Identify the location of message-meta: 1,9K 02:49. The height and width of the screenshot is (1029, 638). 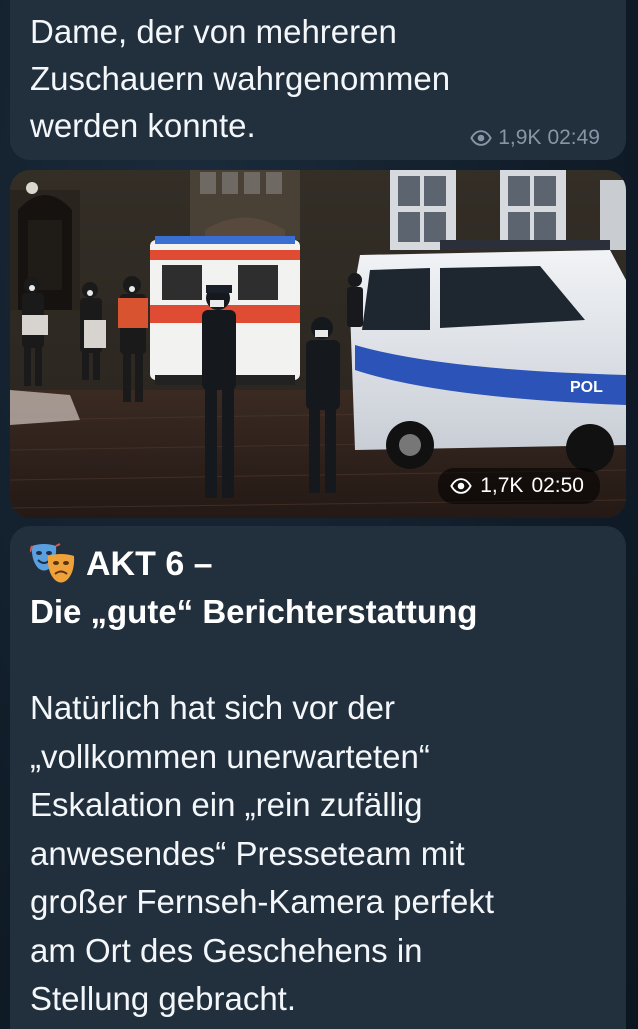
(535, 138).